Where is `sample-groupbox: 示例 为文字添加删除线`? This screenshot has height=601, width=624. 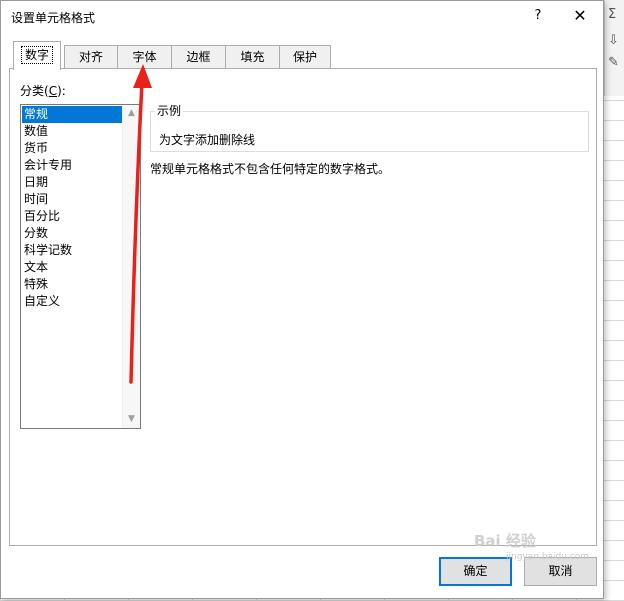
sample-groupbox: 示例 为文字添加删除线 is located at coordinates (369, 128).